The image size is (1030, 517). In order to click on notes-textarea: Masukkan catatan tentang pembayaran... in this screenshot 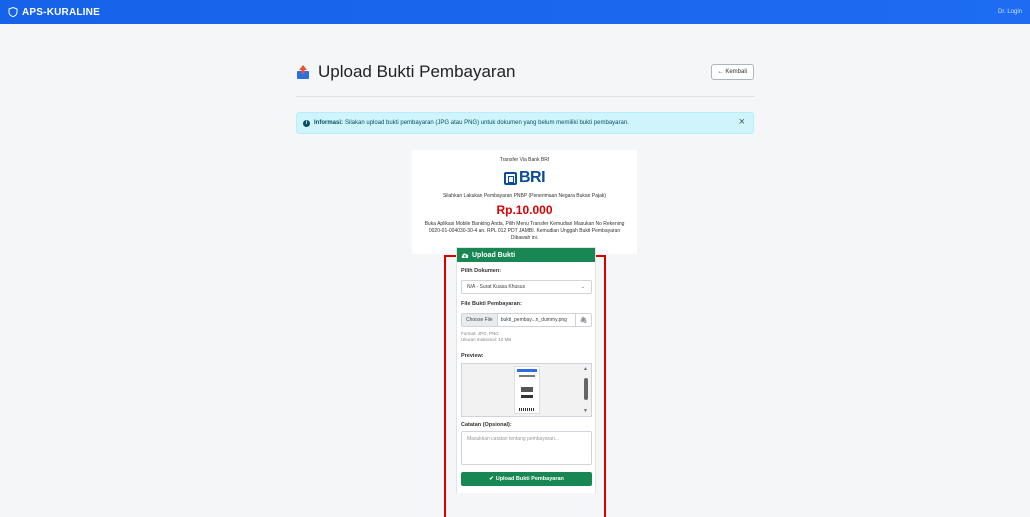, I will do `click(526, 448)`.